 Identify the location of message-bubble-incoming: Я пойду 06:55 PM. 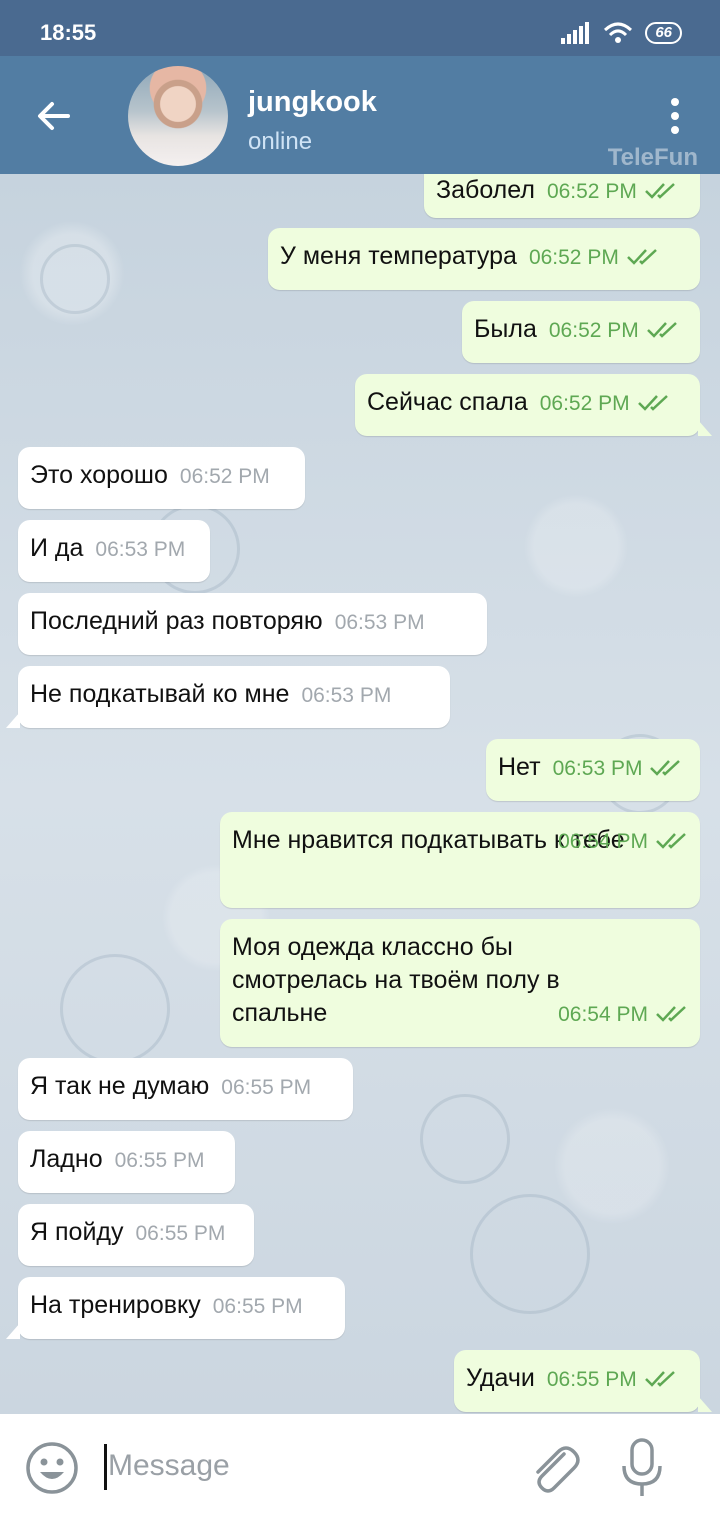
(136, 1235).